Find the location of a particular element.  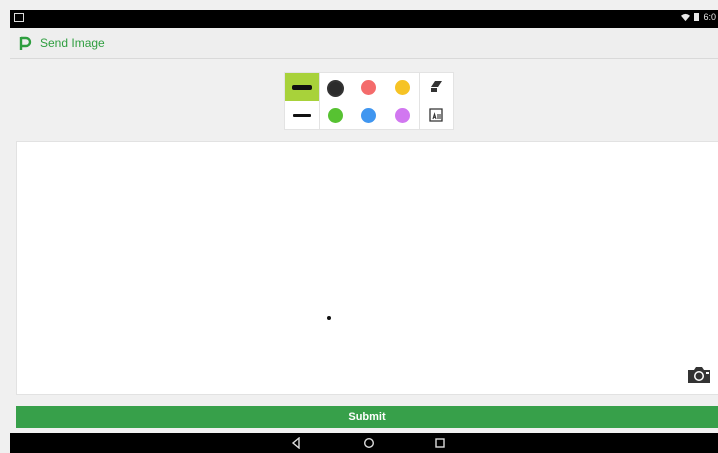

status-bar: 6:0 is located at coordinates (364, 19).